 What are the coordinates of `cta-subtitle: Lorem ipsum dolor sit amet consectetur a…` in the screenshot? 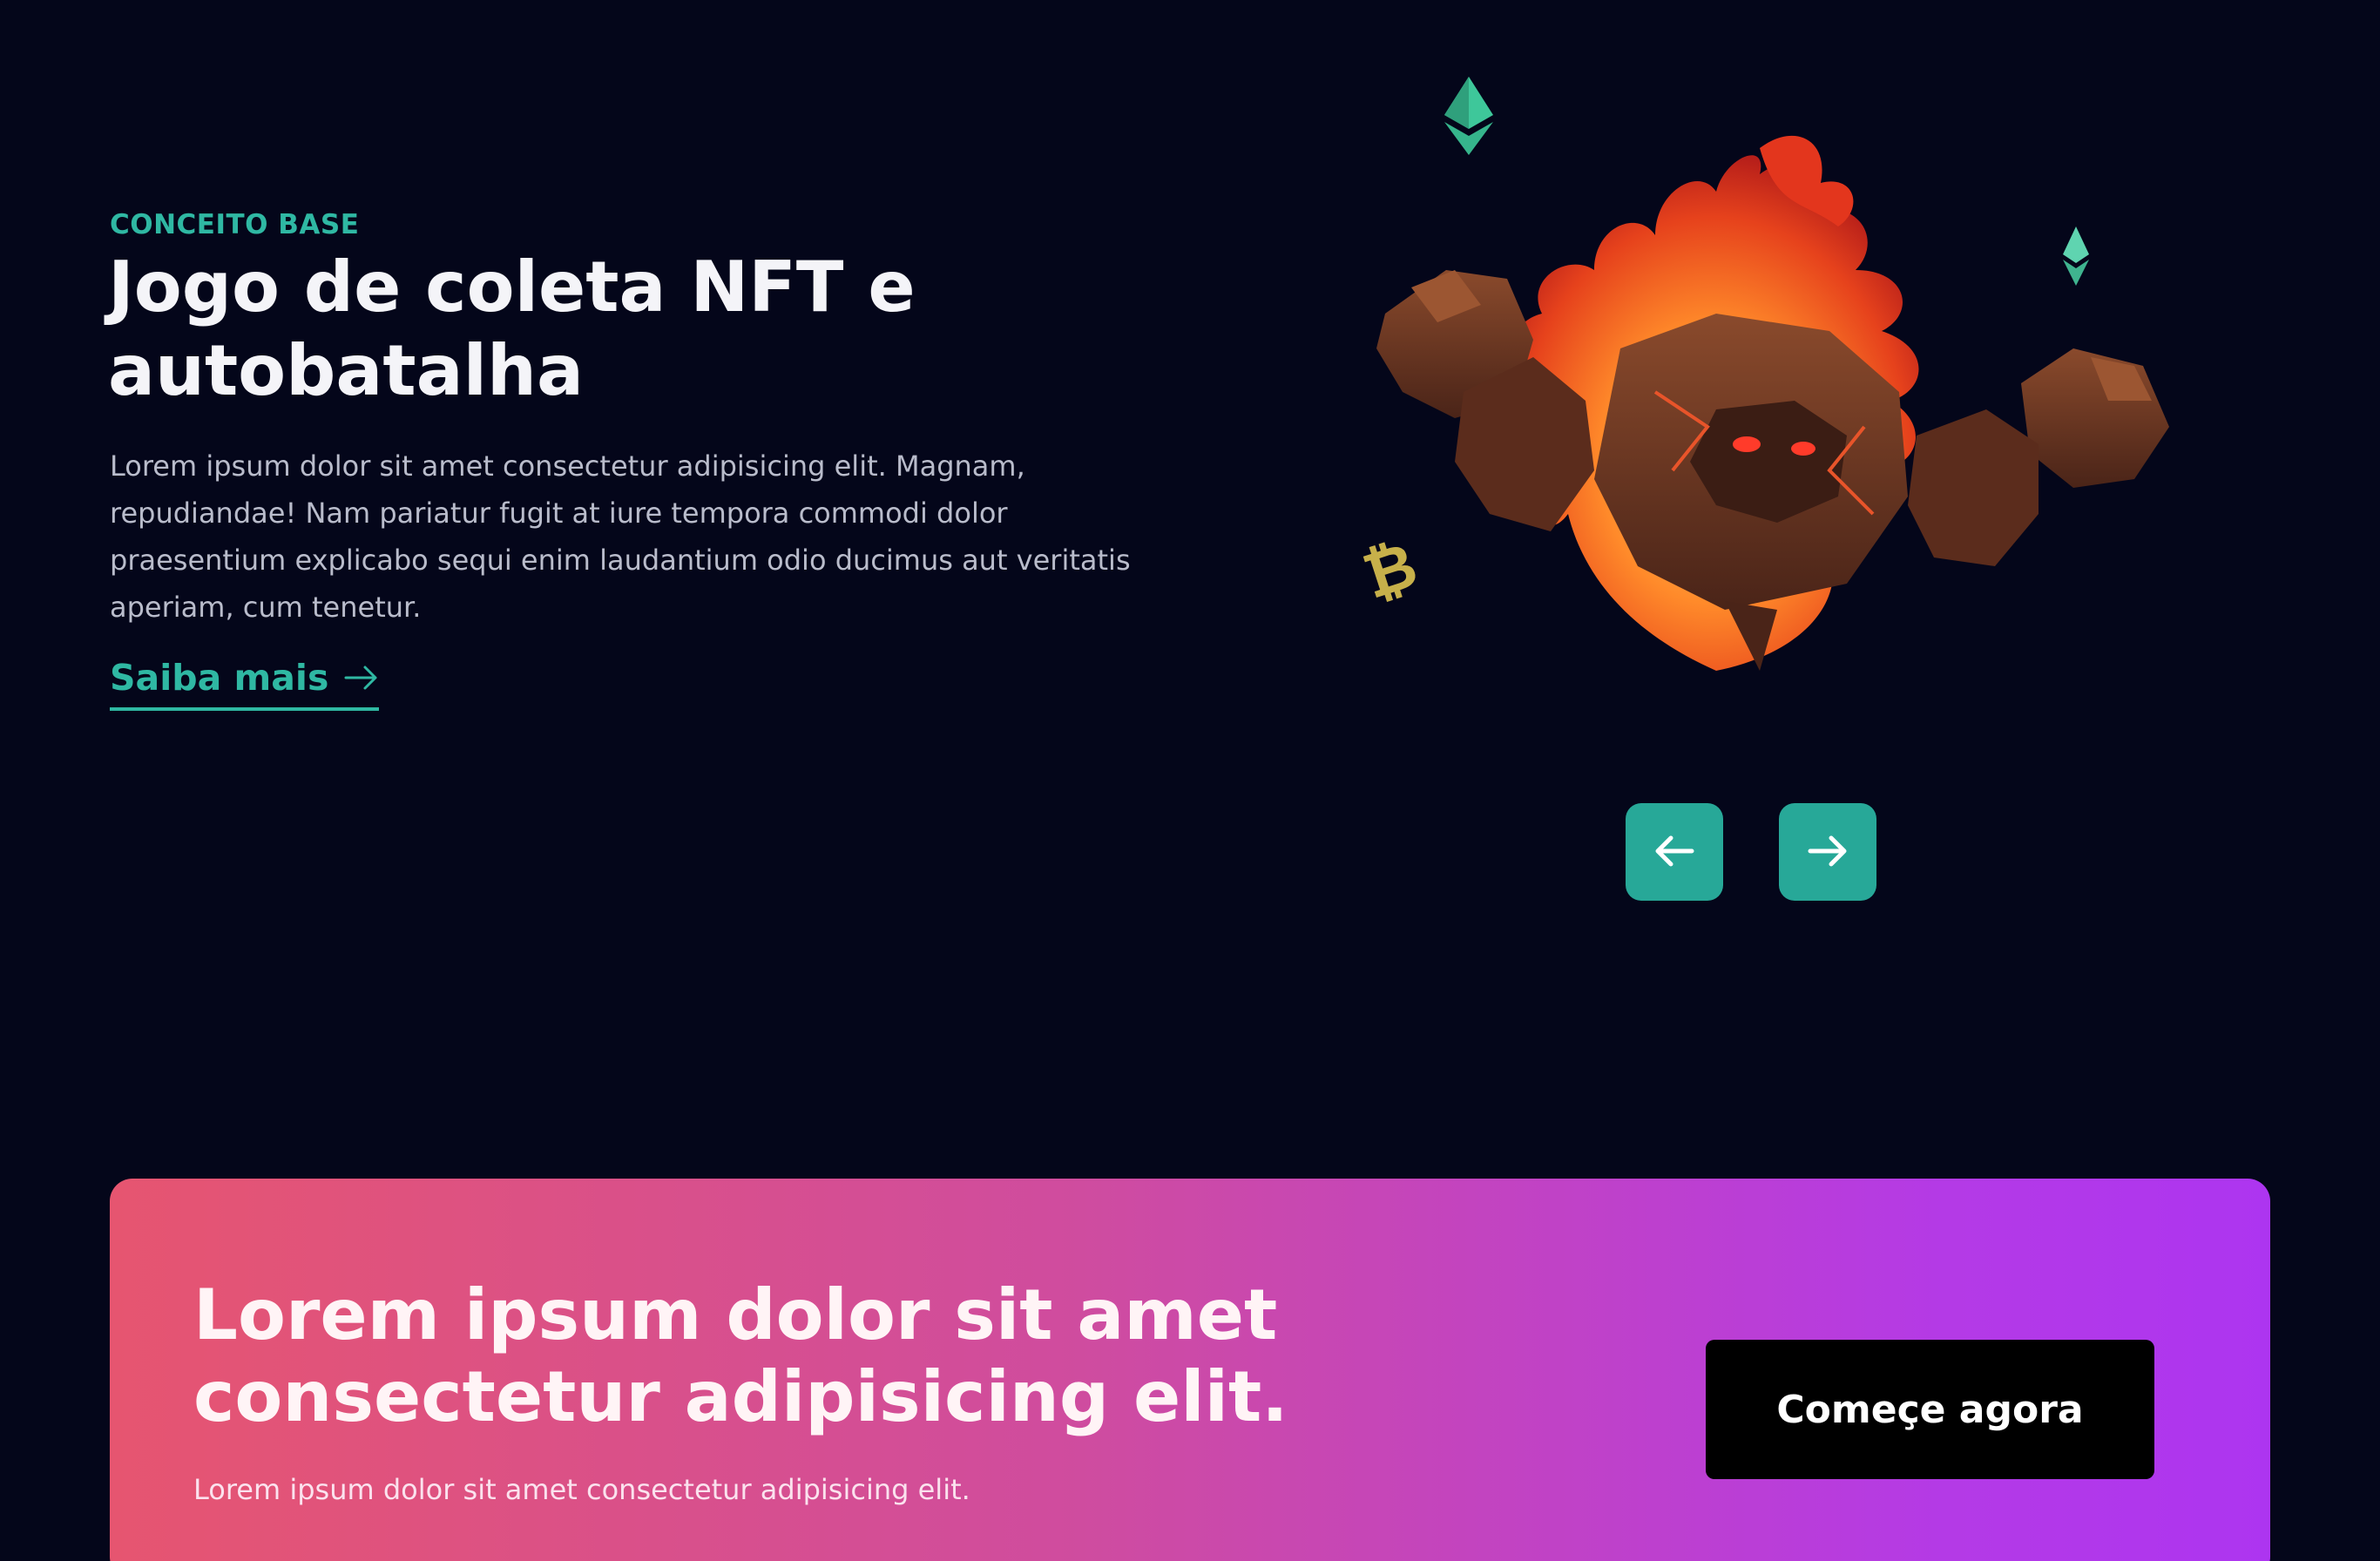 It's located at (581, 1489).